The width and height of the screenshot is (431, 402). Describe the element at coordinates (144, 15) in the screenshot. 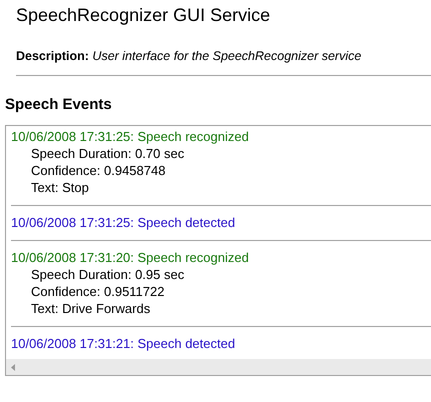

I see `page-title: SpeechRecognizer GUI Service` at that location.